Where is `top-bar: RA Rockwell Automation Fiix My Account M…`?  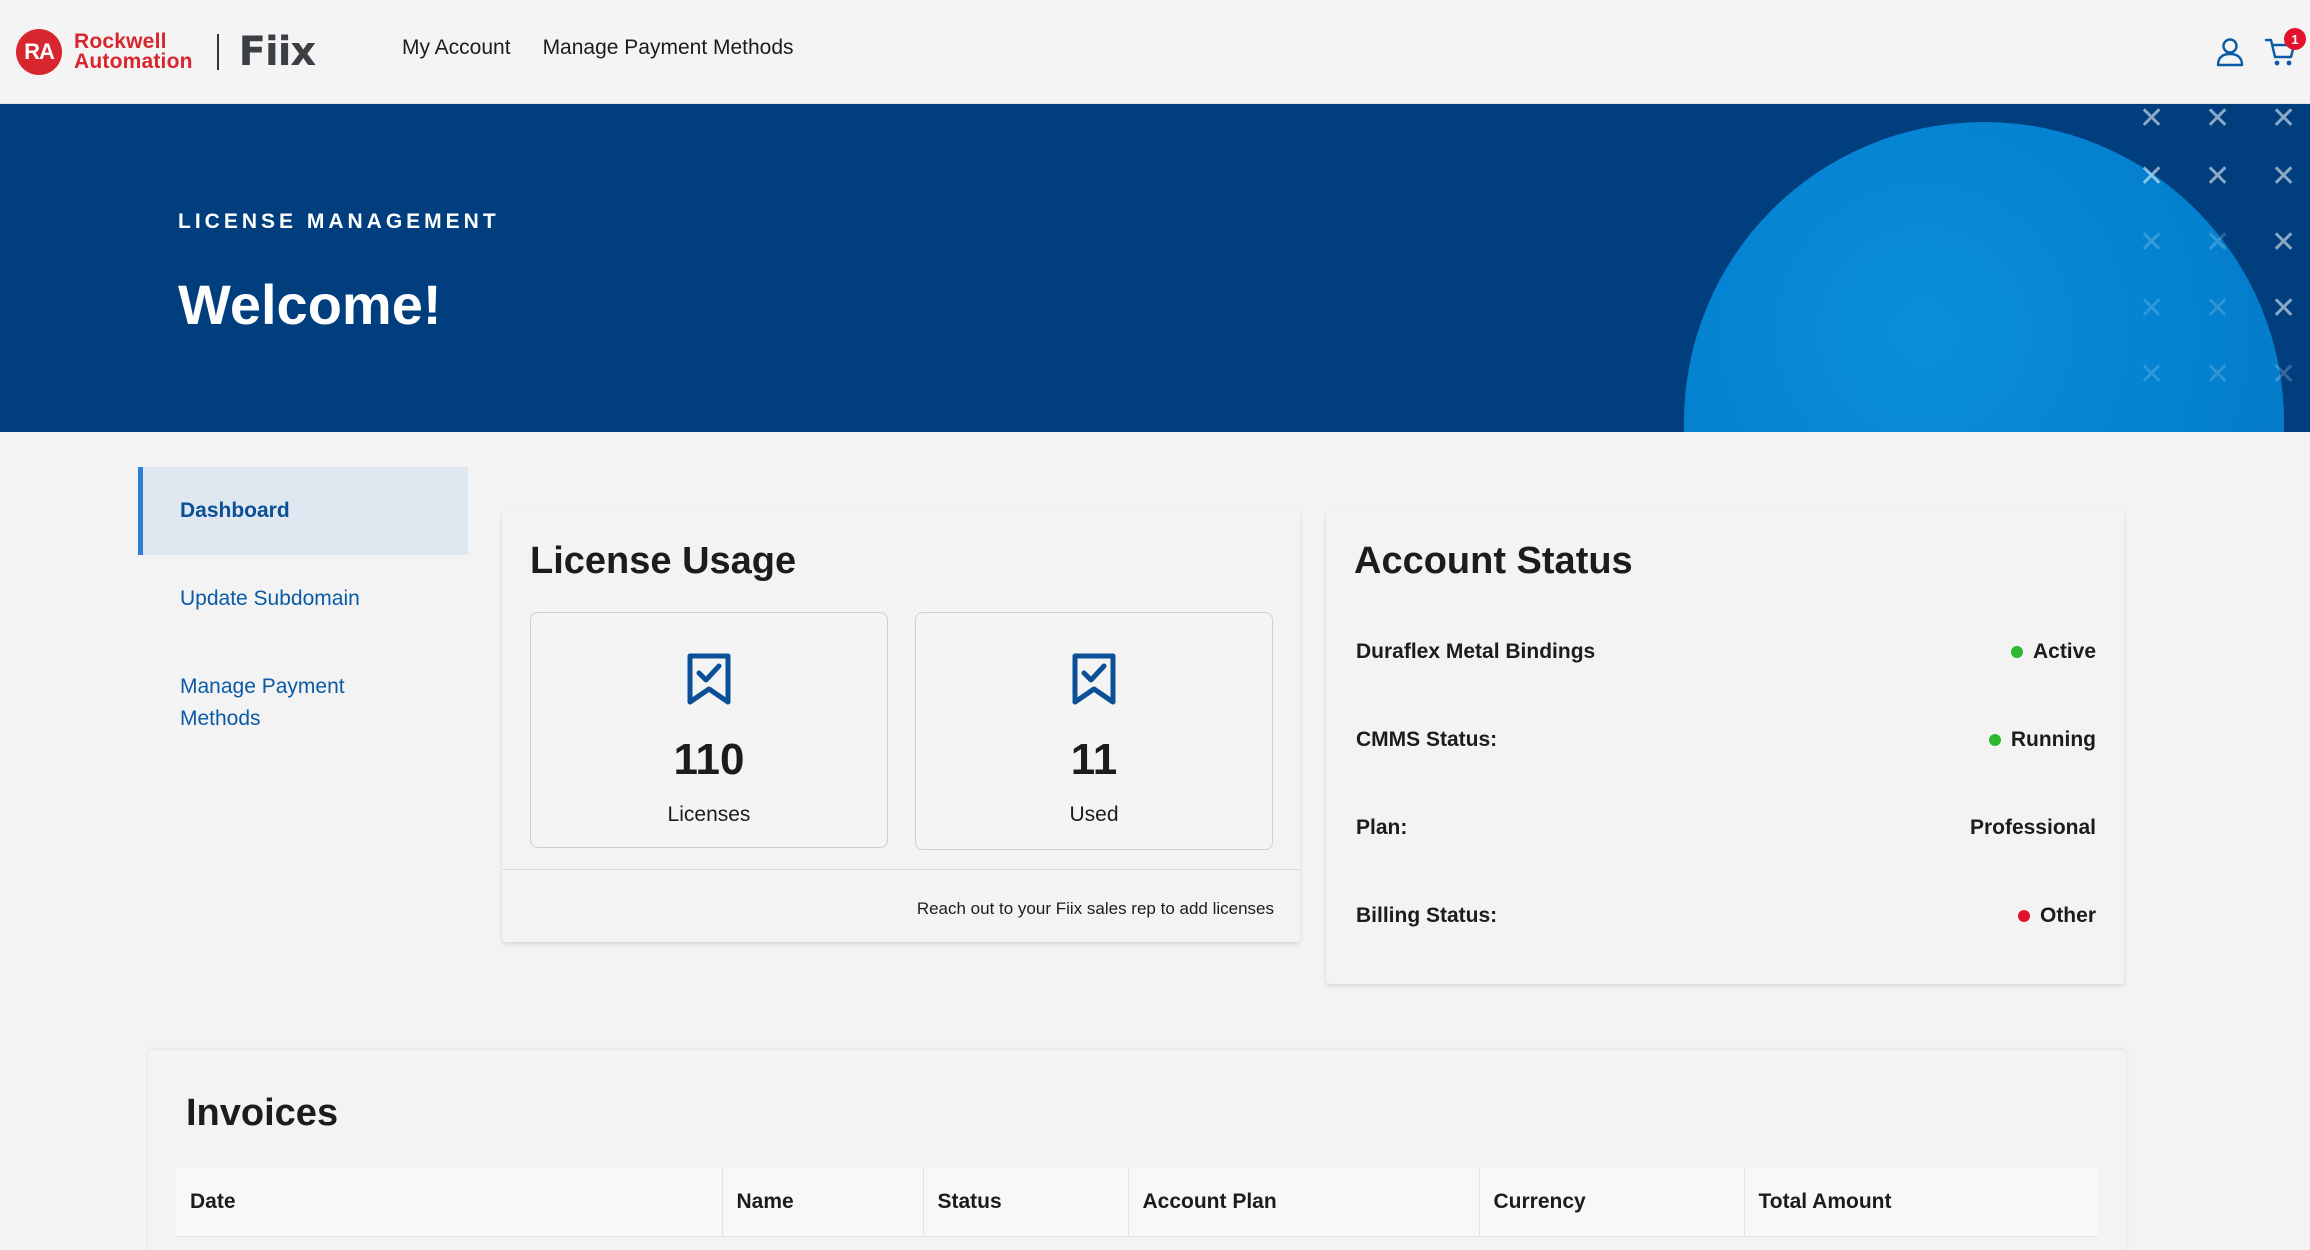
top-bar: RA Rockwell Automation Fiix My Account M… is located at coordinates (1155, 52).